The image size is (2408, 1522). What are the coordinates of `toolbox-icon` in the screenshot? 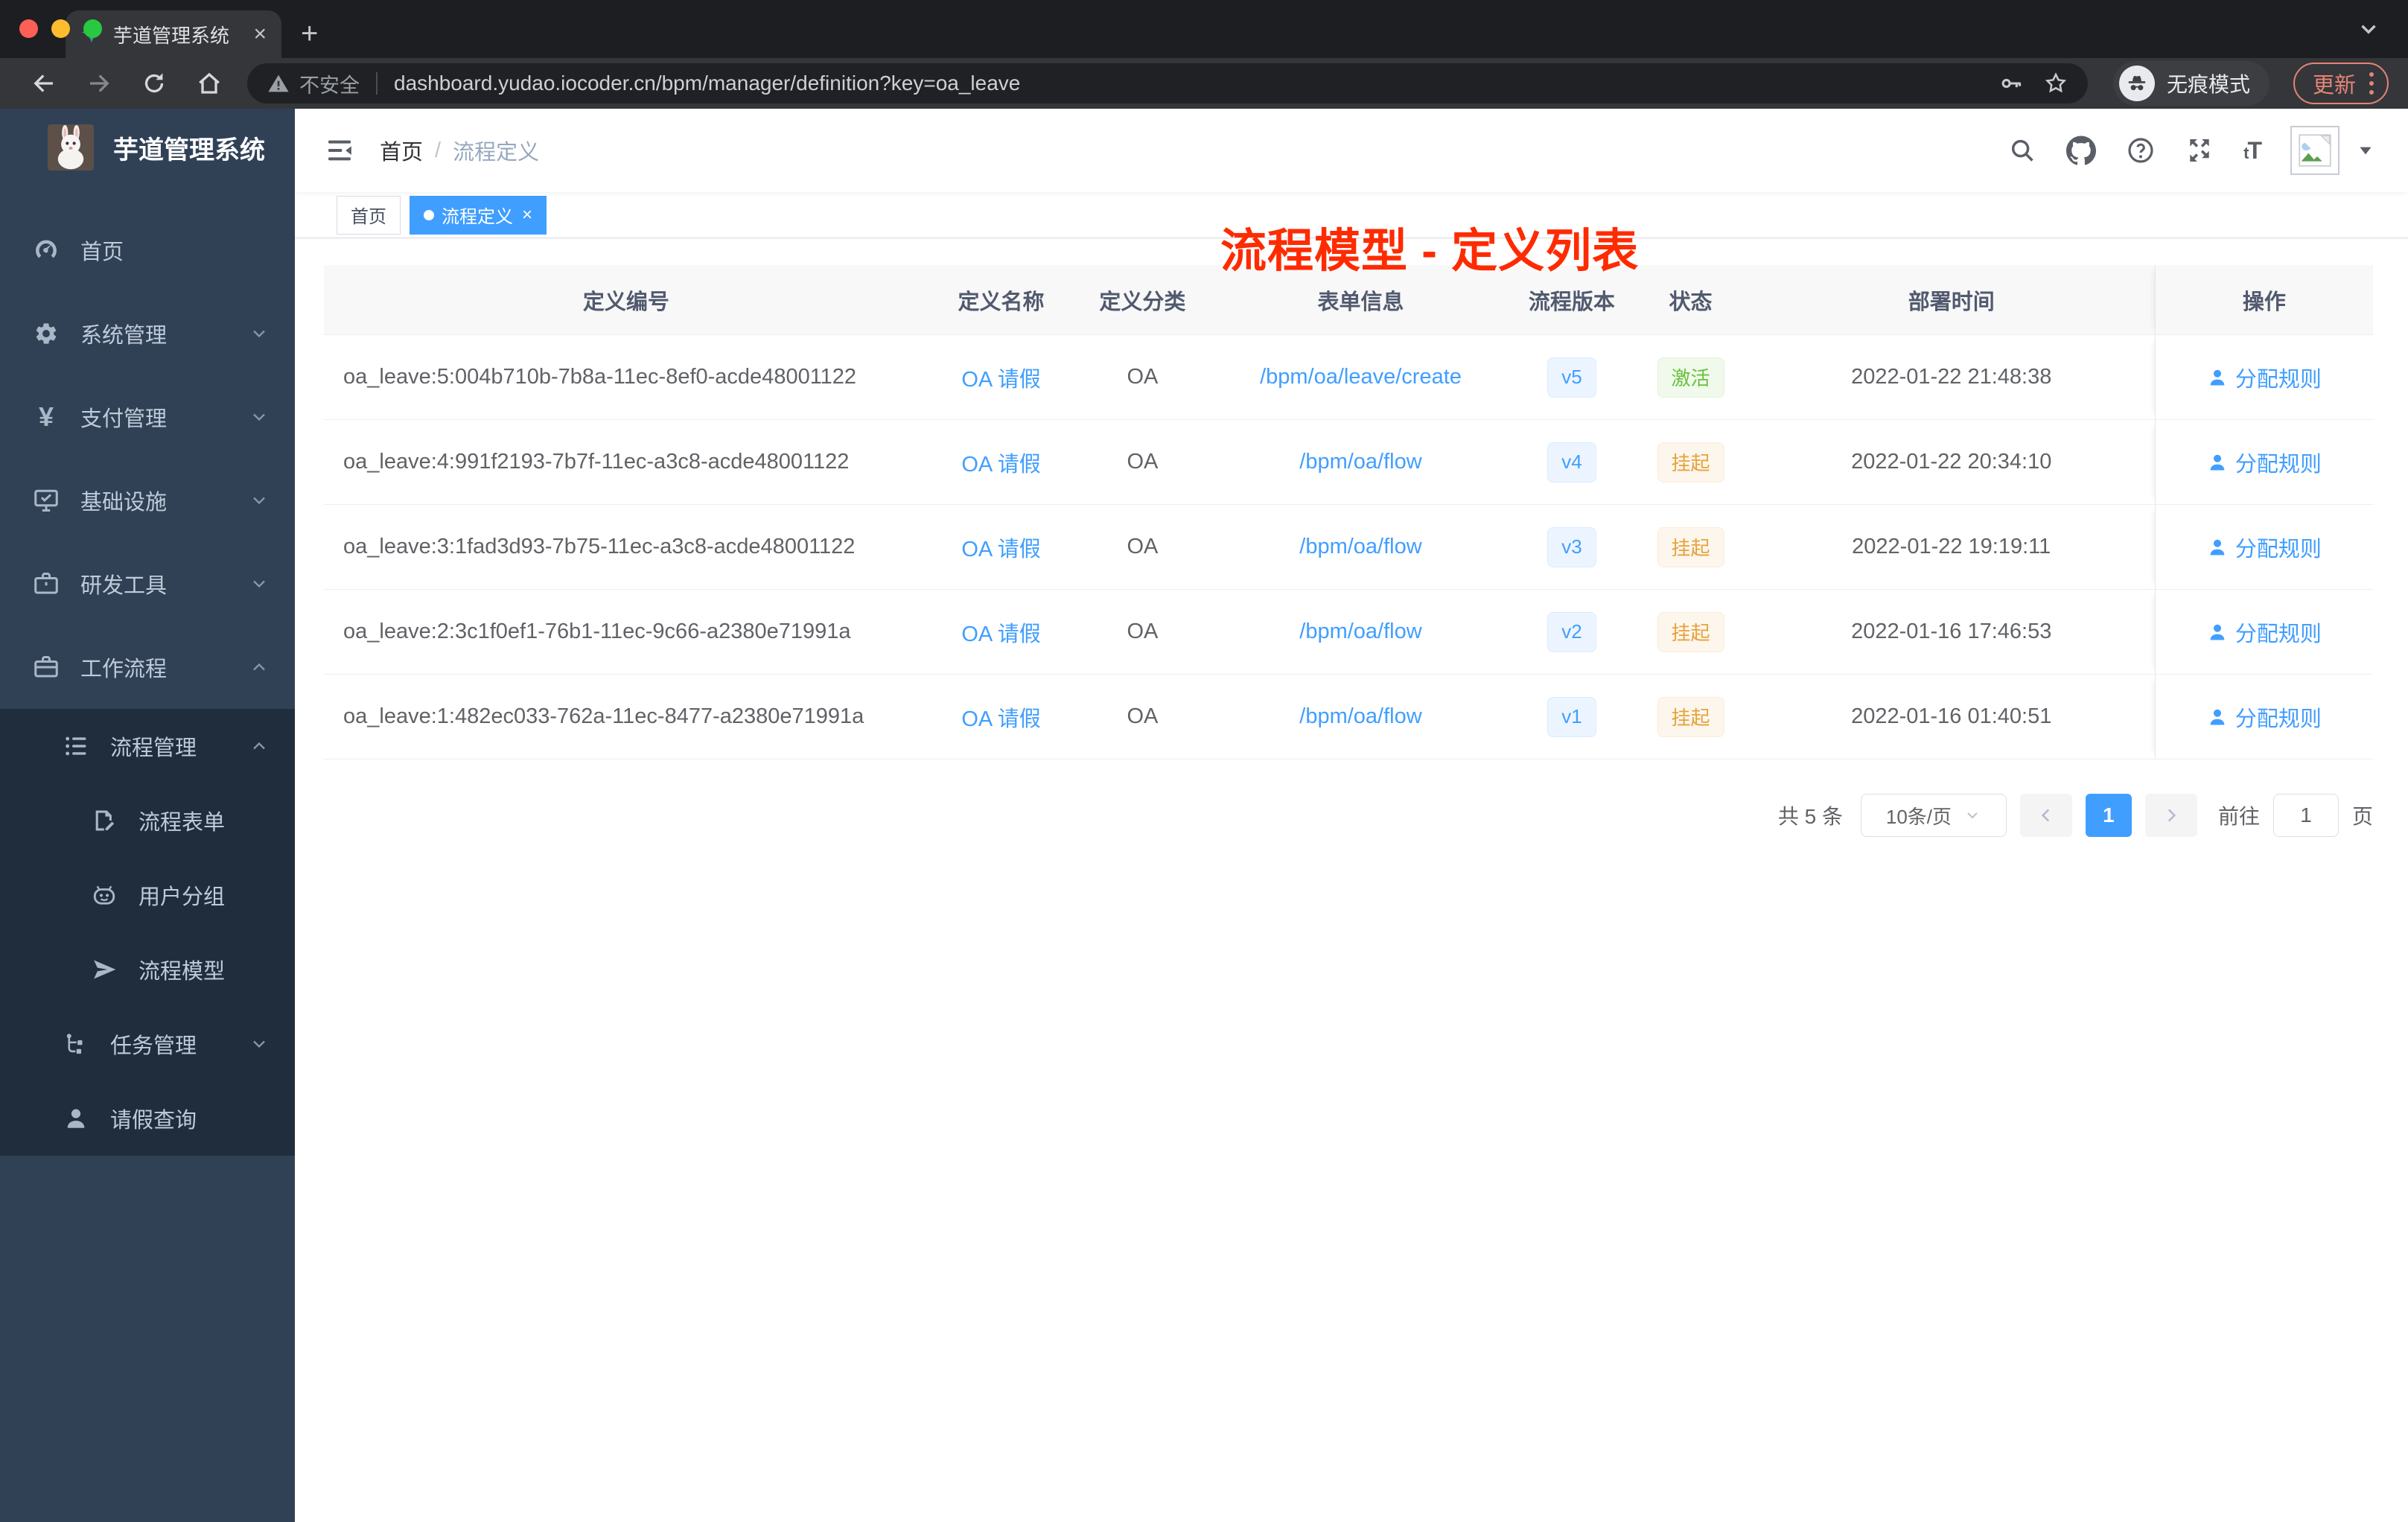 It's located at (46, 583).